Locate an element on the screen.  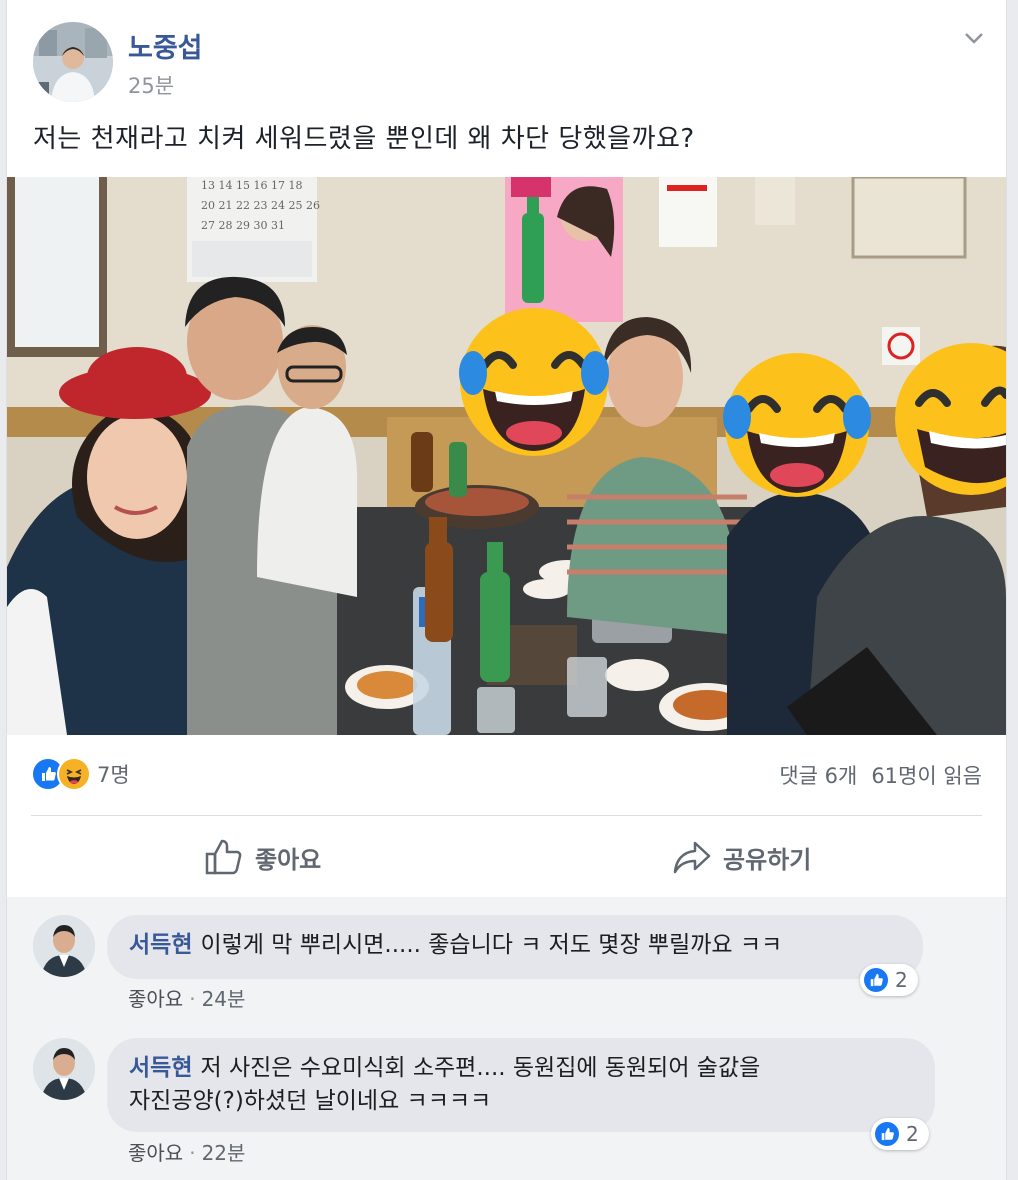
like-button-label: 좋아요 is located at coordinates (288, 859).